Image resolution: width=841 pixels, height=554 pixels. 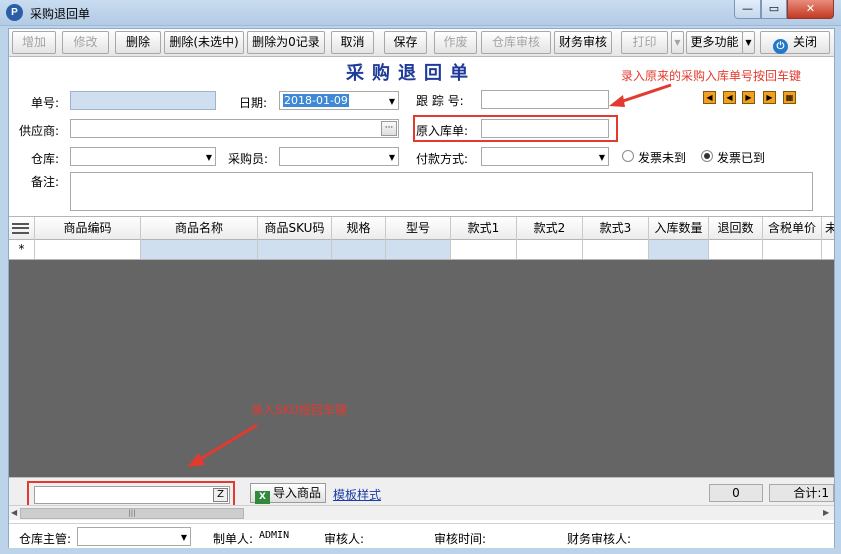 I want to click on next-record-icon: ▶, so click(x=748, y=97).